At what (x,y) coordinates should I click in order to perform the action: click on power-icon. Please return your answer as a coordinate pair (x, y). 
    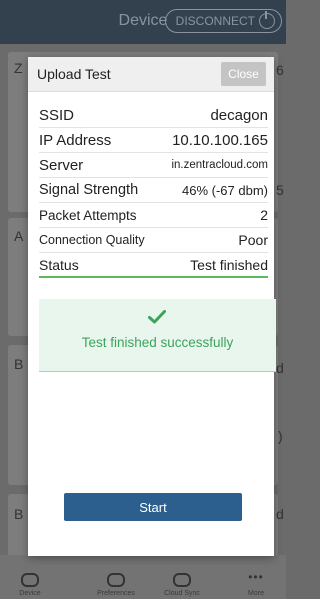
    Looking at the image, I should click on (267, 20).